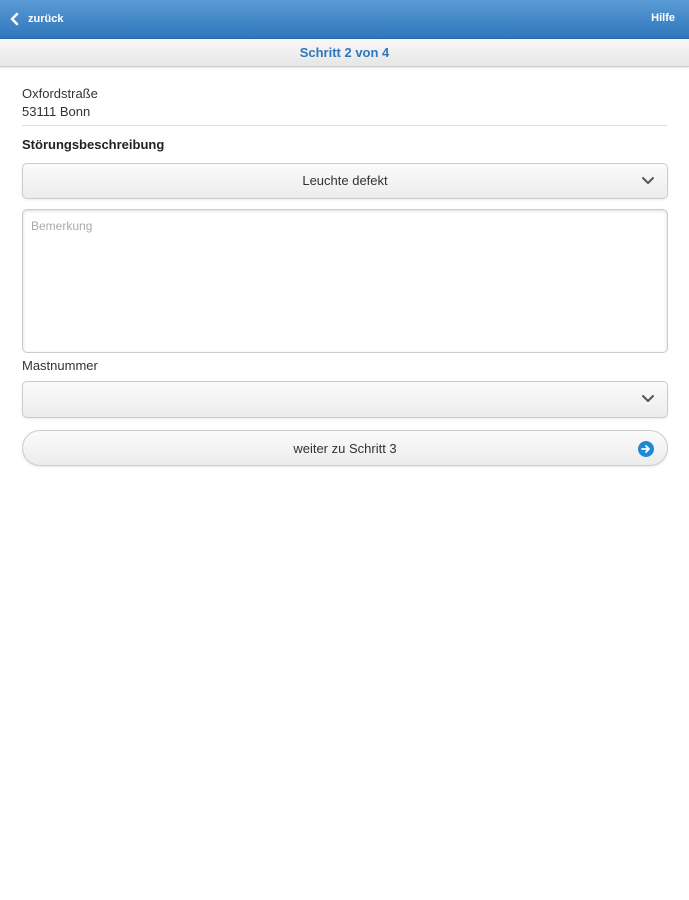 The height and width of the screenshot is (900, 689). I want to click on divider, so click(344, 125).